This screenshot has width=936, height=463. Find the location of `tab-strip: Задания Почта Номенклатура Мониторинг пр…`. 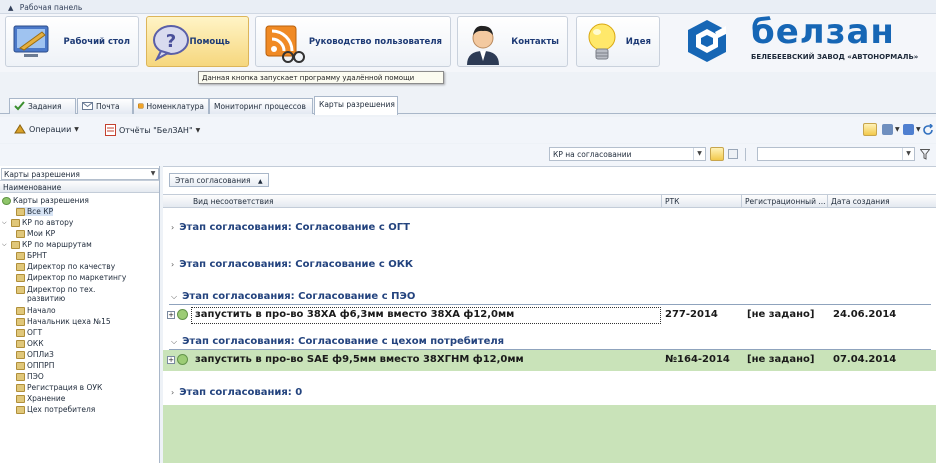

tab-strip: Задания Почта Номенклатура Мониторинг пр… is located at coordinates (468, 104).